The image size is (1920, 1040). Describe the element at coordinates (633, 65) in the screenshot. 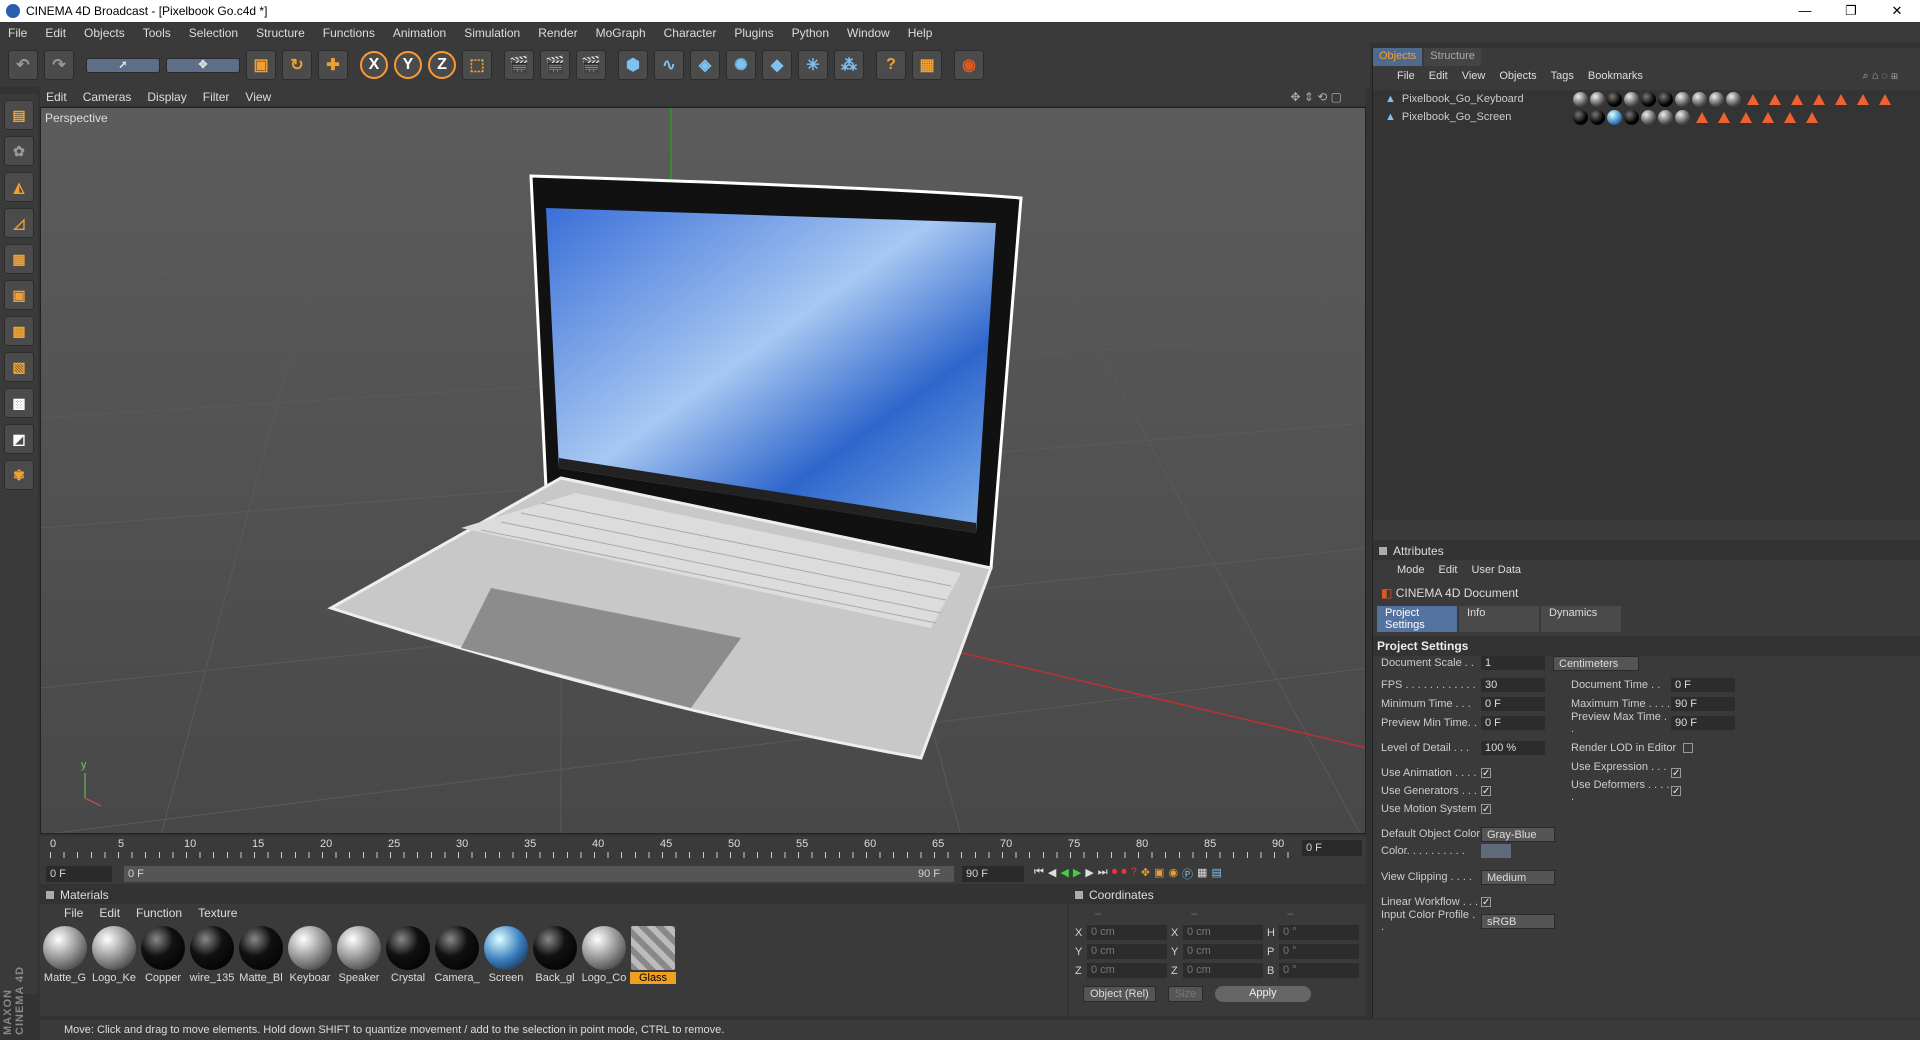

I see `cube-icon: ⬢` at that location.